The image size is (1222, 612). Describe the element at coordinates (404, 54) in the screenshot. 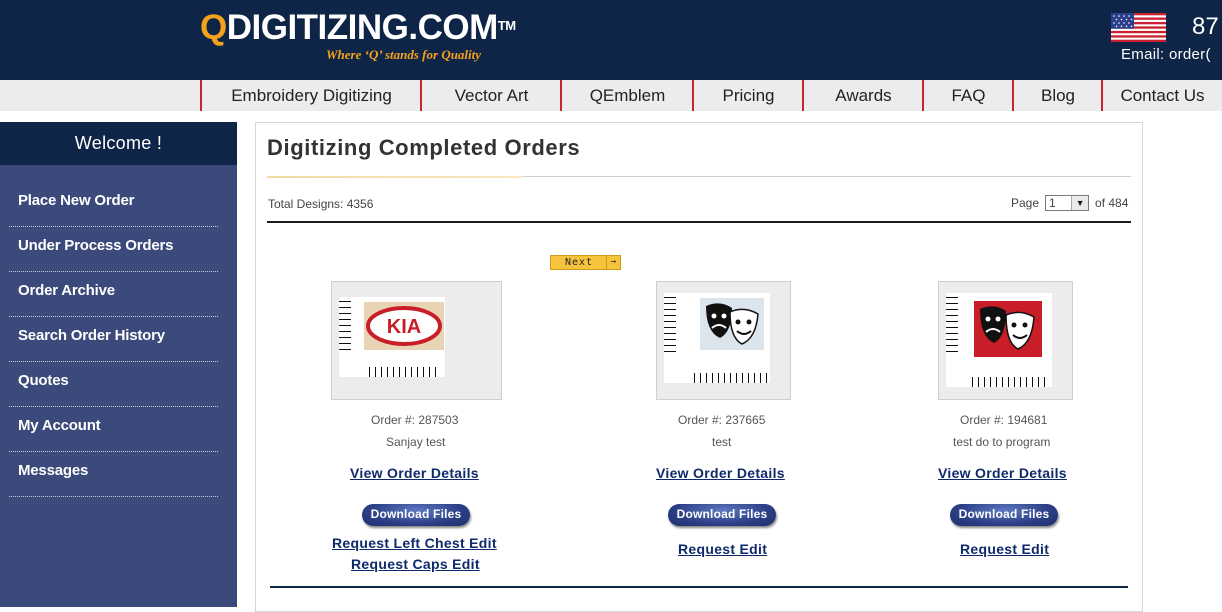

I see `logo-tagline: Where ‘Q’ stands for Quality` at that location.